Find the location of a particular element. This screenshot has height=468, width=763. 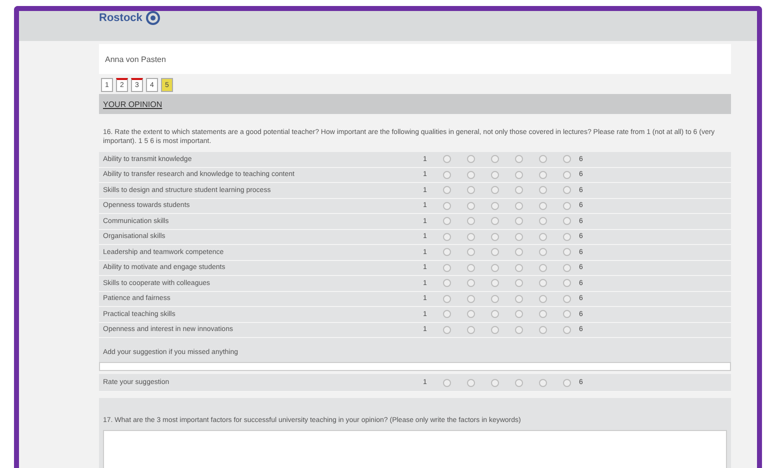

answer-box is located at coordinates (415, 449).